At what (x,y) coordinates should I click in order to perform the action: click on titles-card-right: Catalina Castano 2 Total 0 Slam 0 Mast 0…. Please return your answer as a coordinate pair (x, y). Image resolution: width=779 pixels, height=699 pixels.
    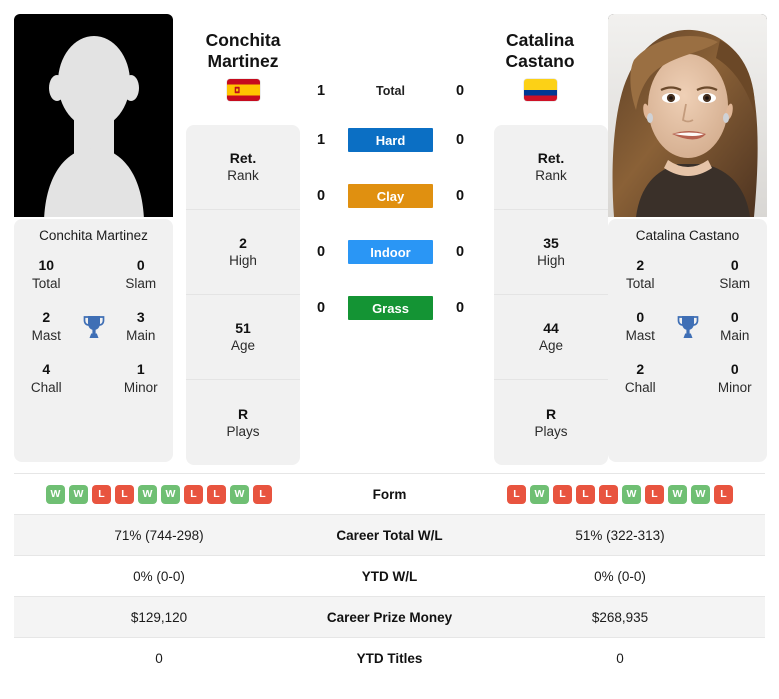
    Looking at the image, I should click on (687, 340).